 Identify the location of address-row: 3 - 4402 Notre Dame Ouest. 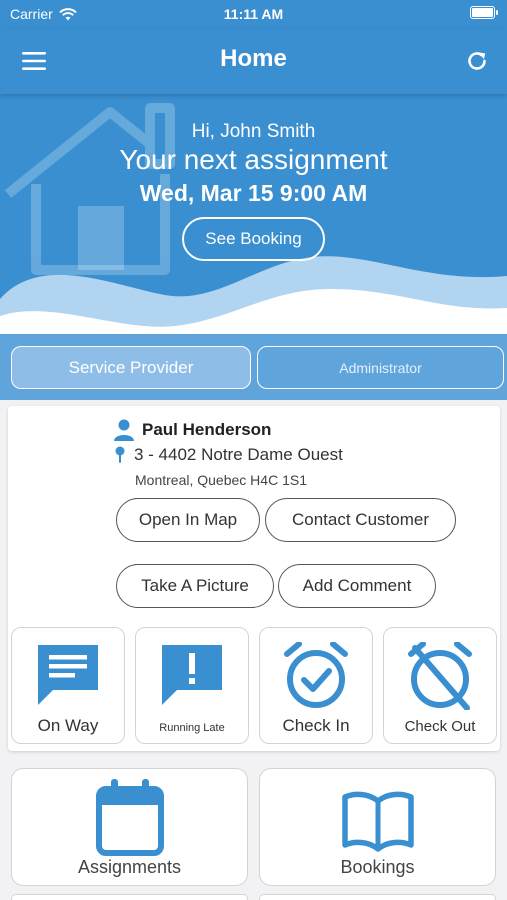
(228, 455).